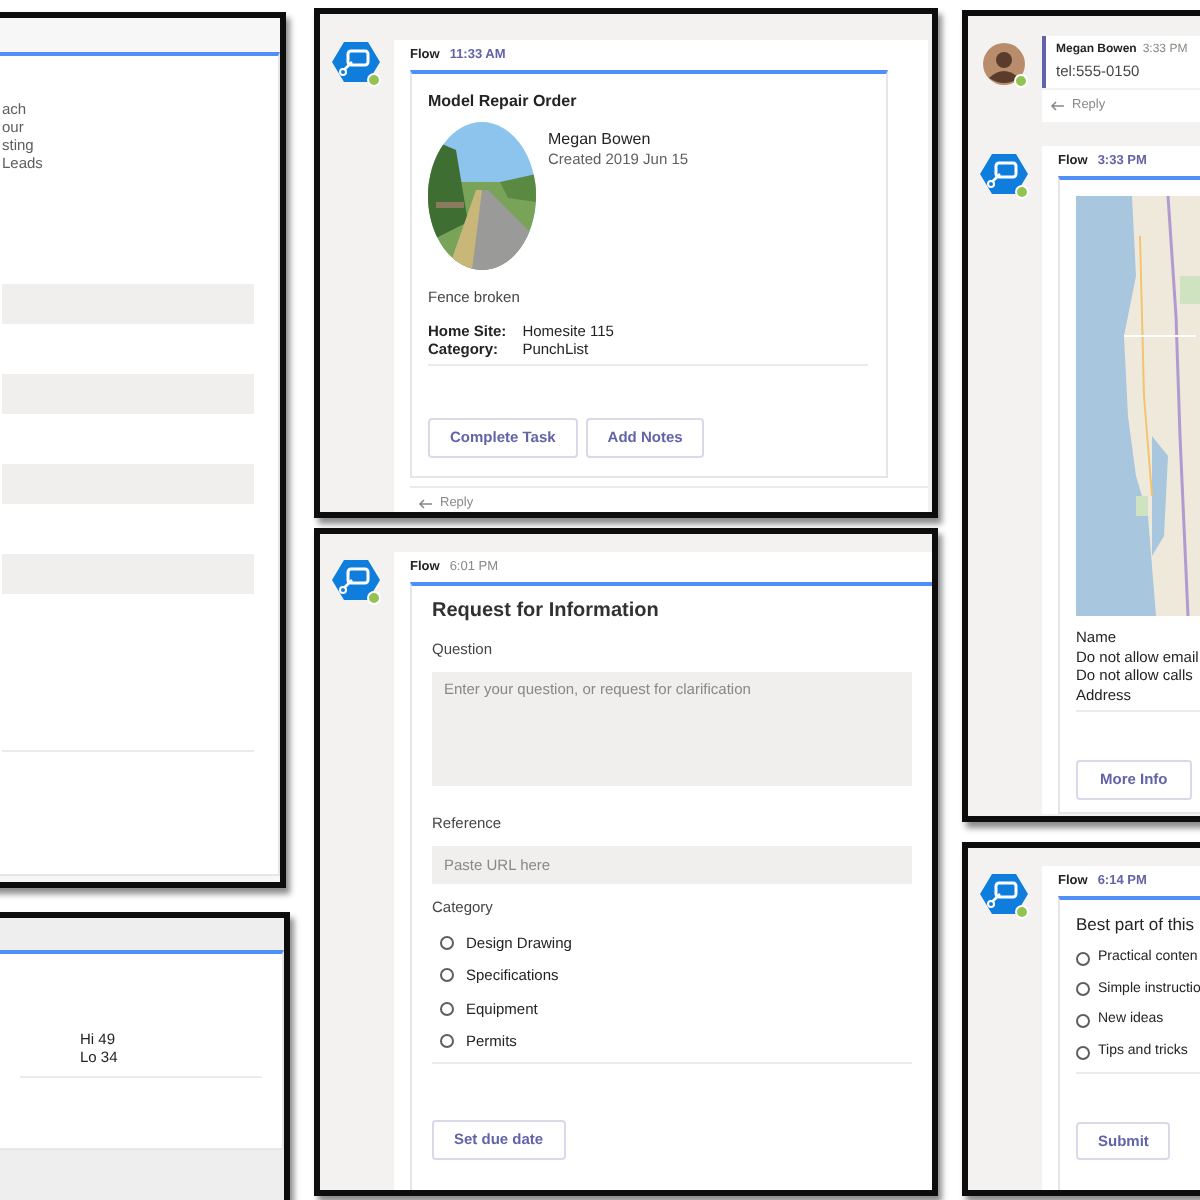  Describe the element at coordinates (600, 140) in the screenshot. I see `person-name: Megan Bowen` at that location.